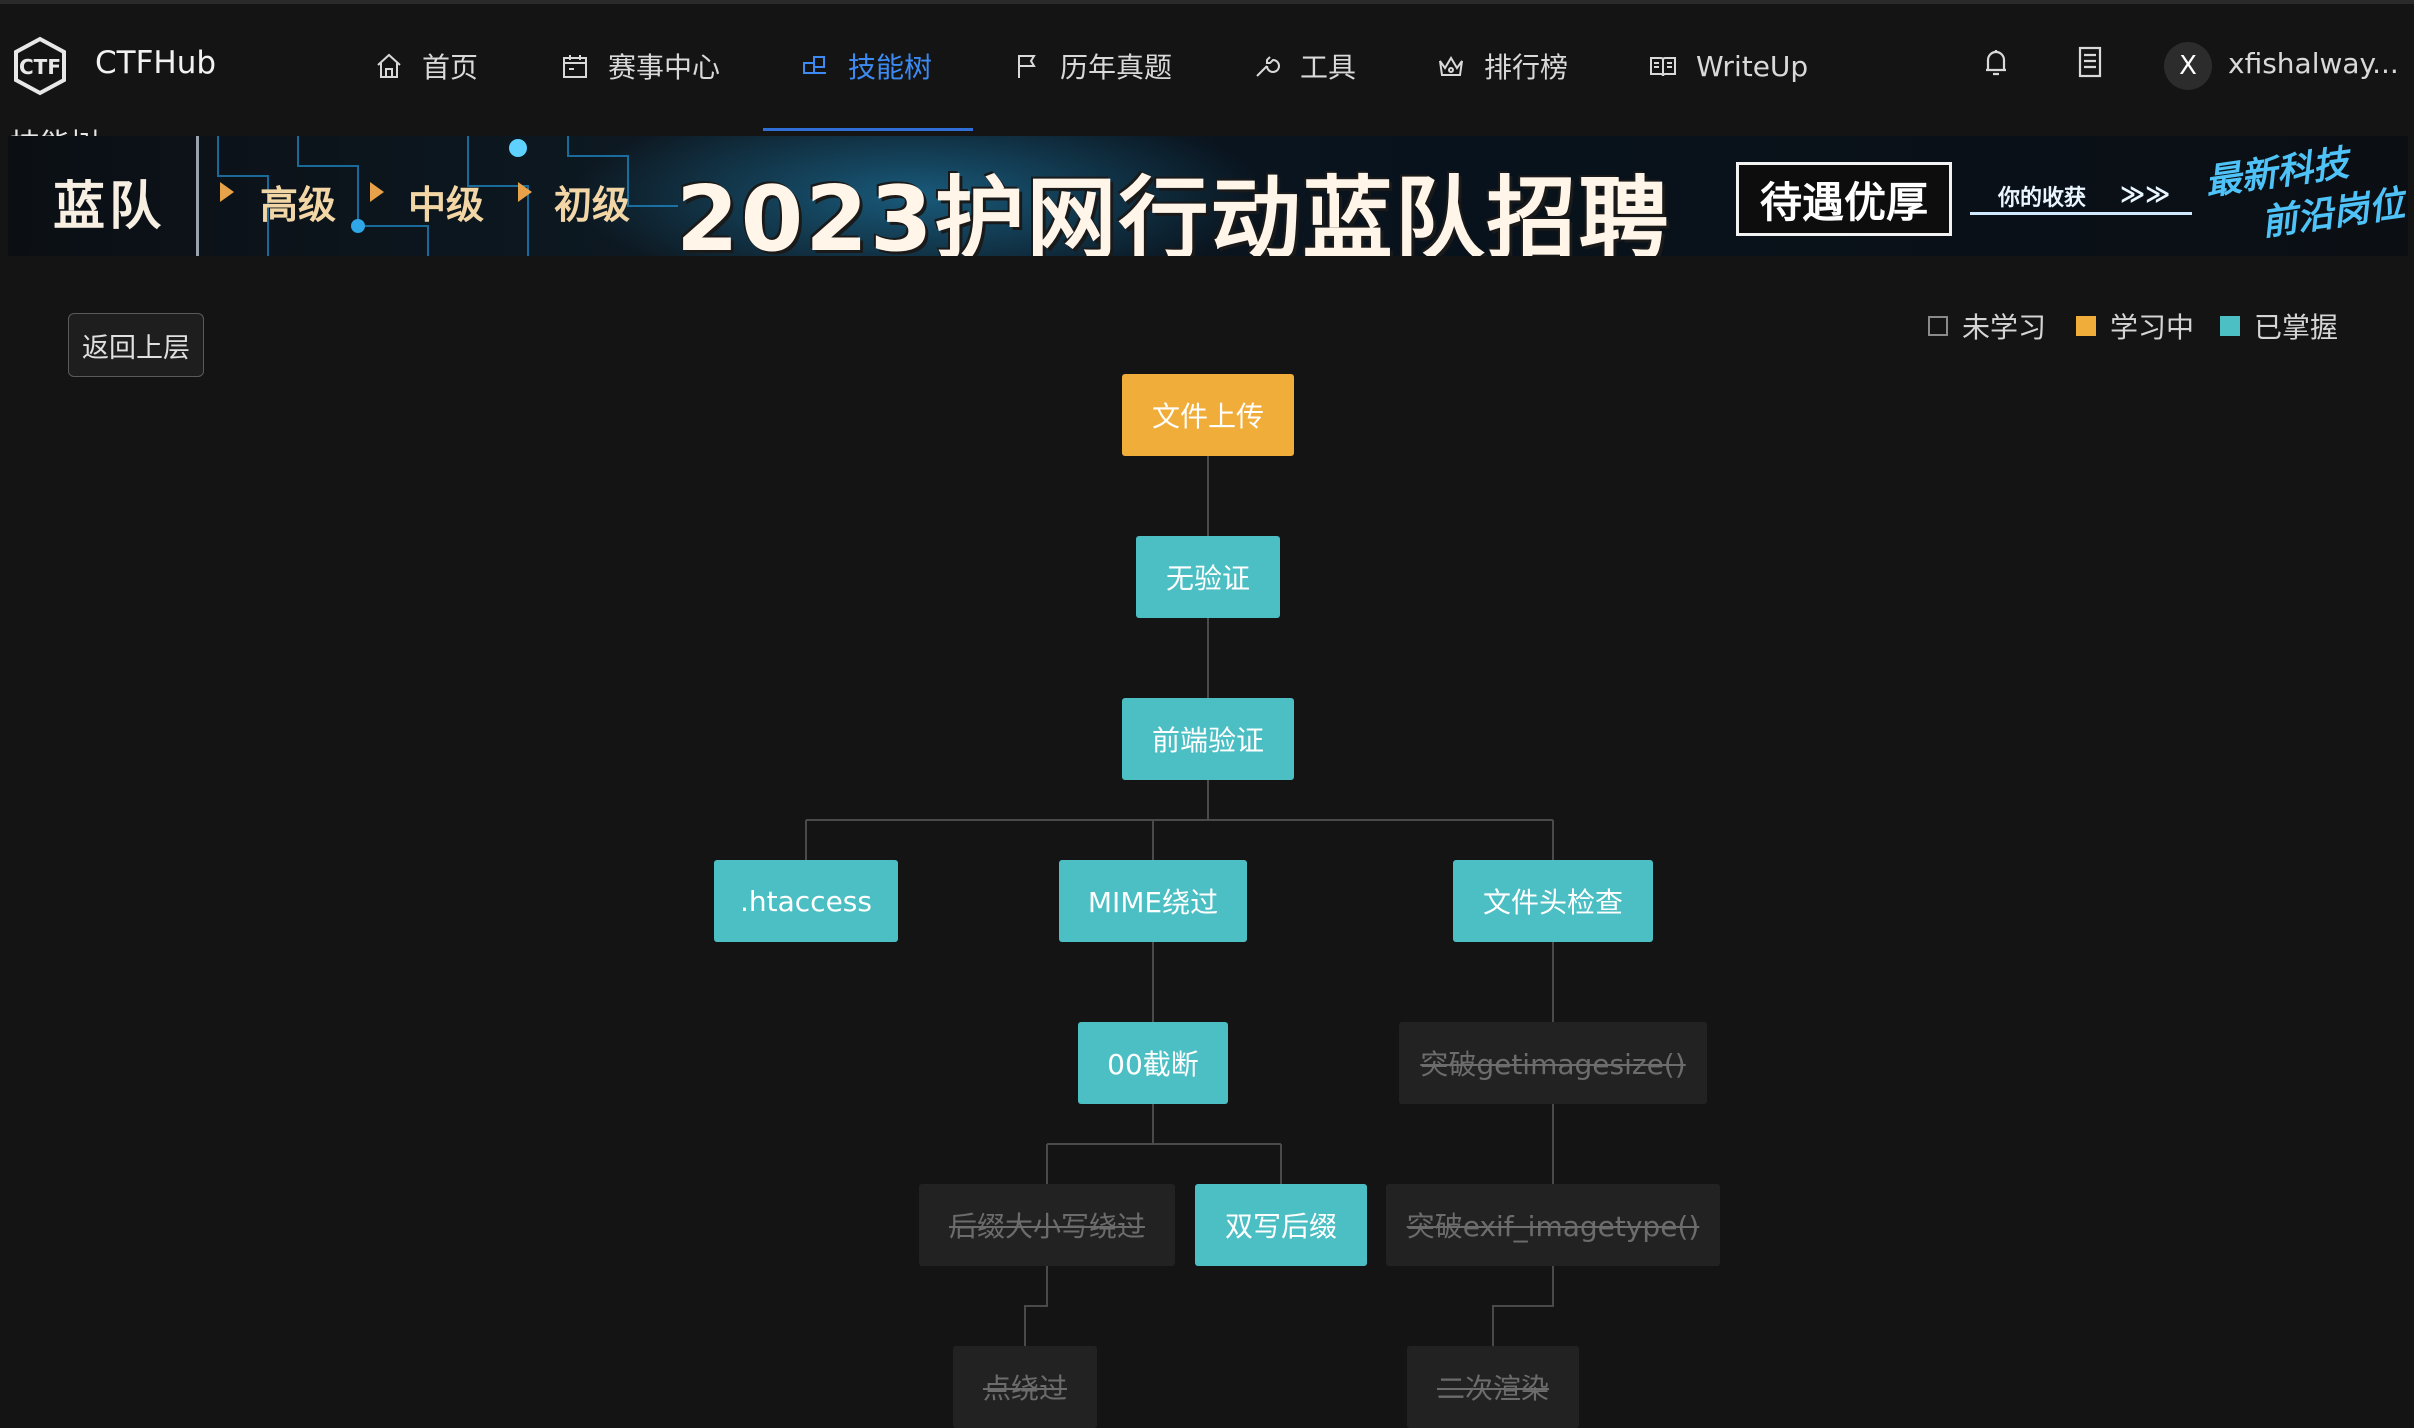 The height and width of the screenshot is (1428, 2414). I want to click on nav-label: WriteUp, so click(1752, 66).